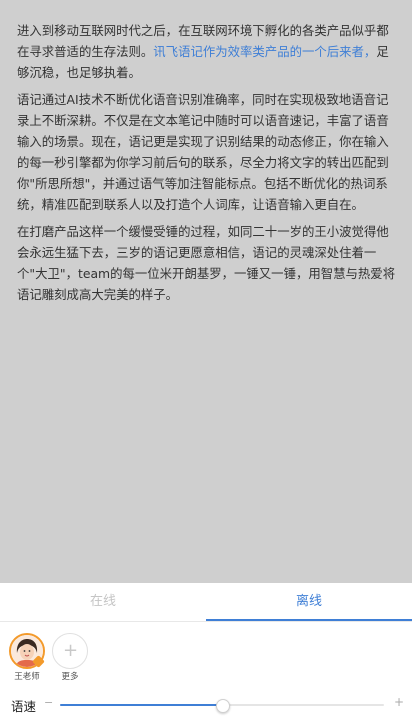  I want to click on speech-rate-label: 语速, so click(24, 706).